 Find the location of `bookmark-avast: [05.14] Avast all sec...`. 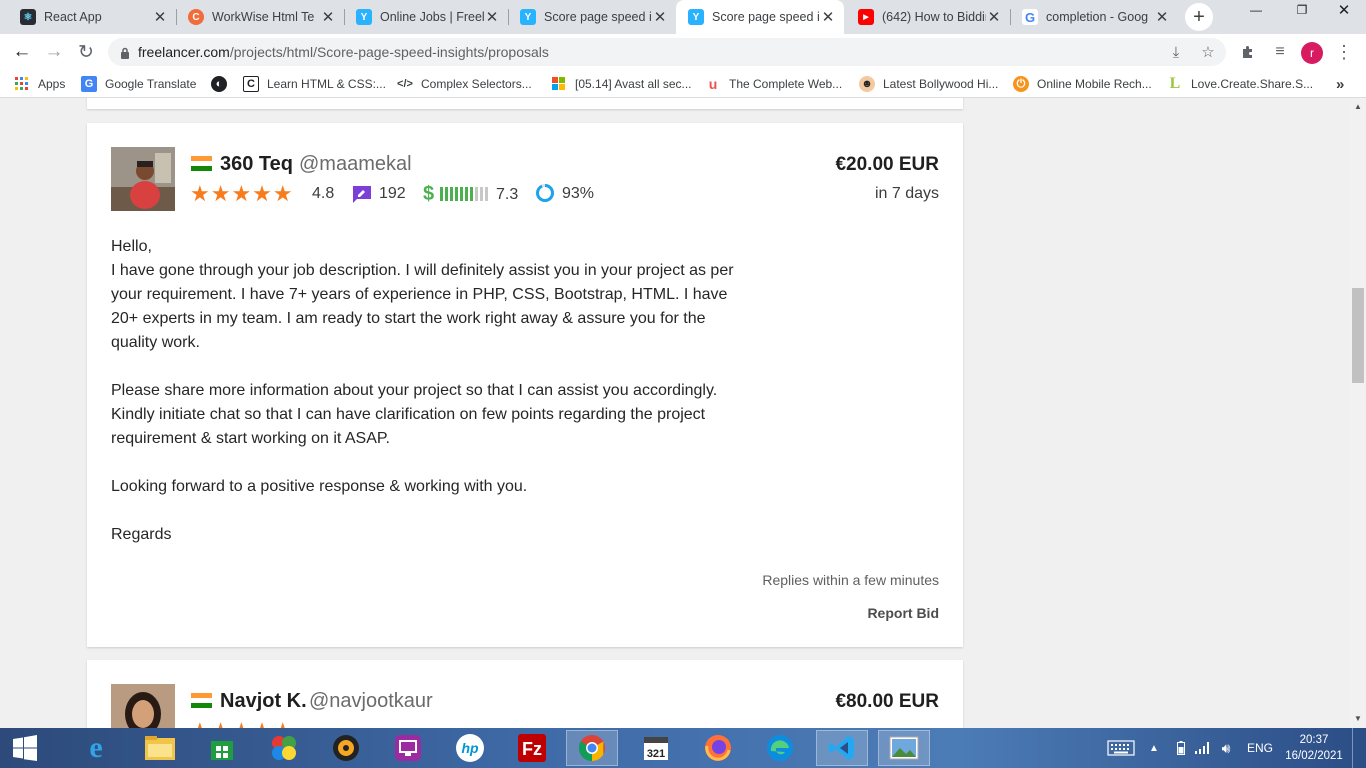

bookmark-avast: [05.14] Avast all sec... is located at coordinates (621, 84).